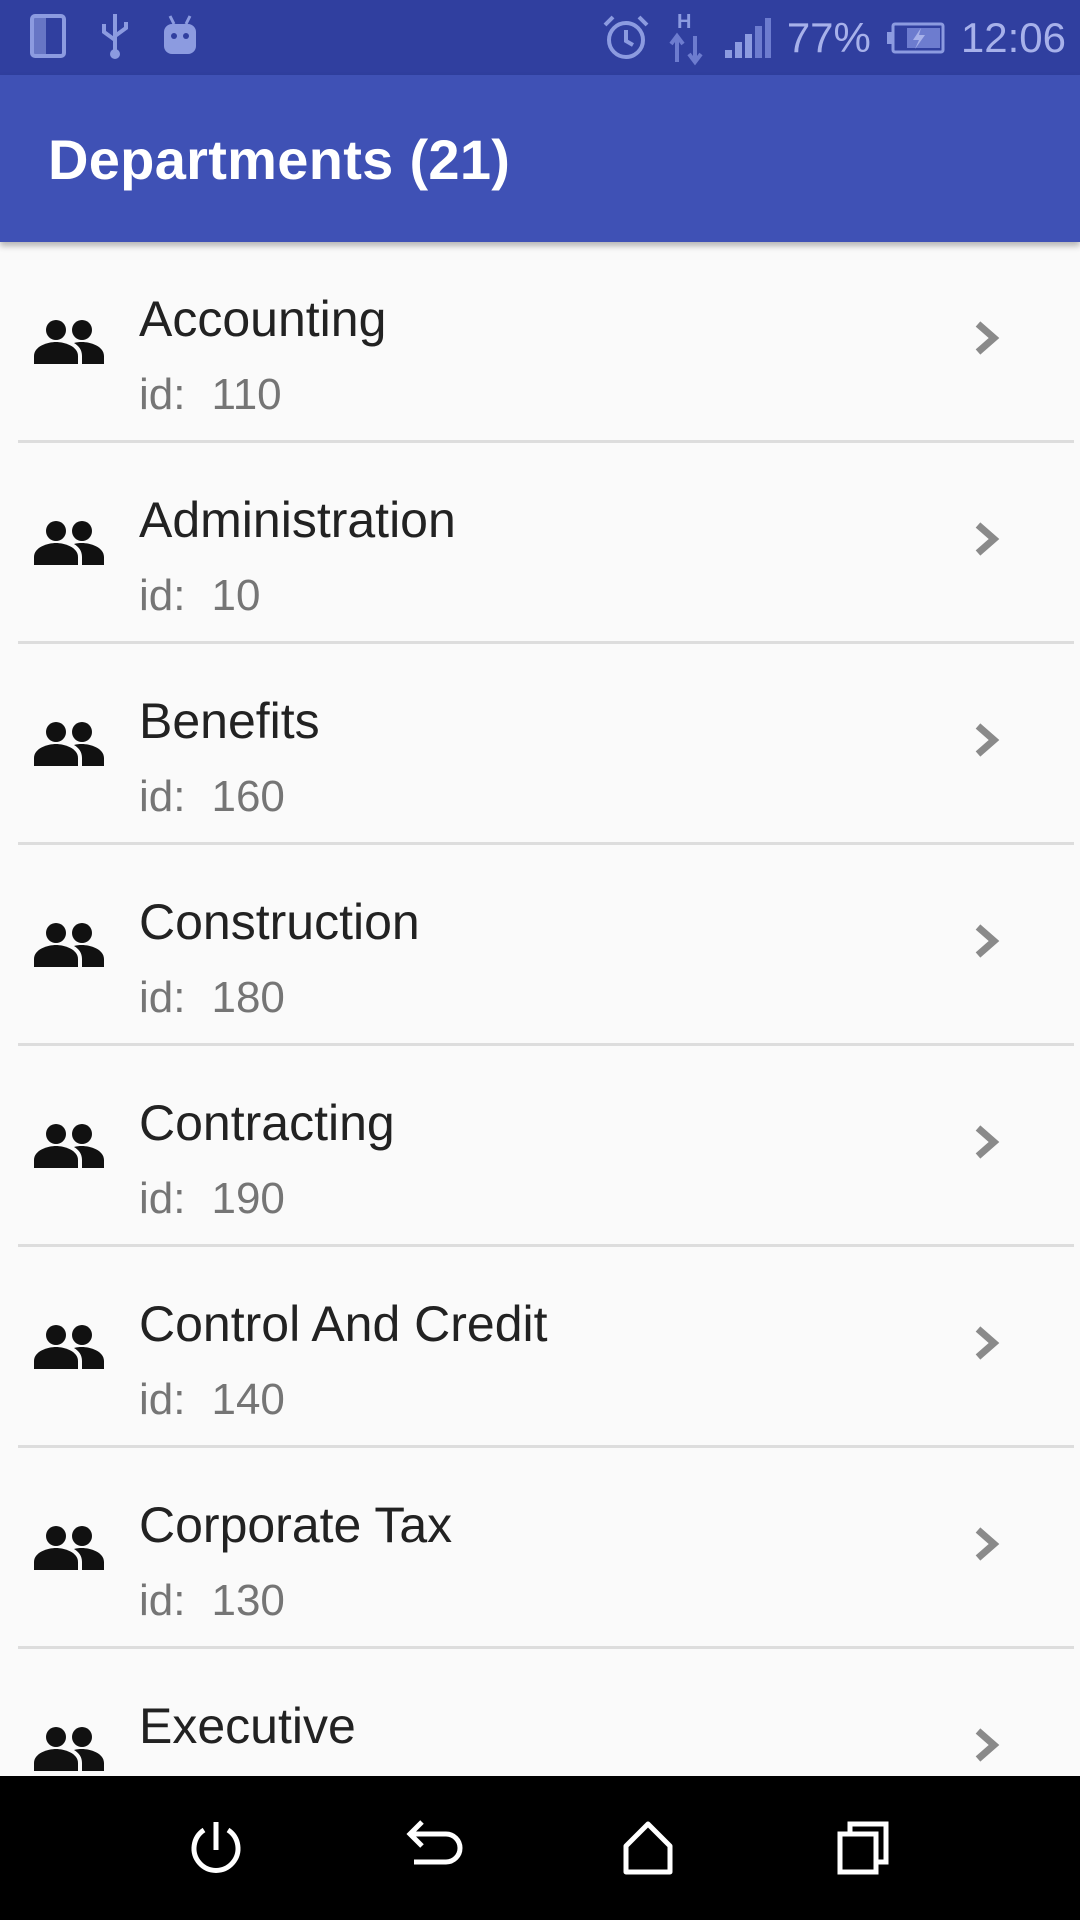 The width and height of the screenshot is (1080, 1920). Describe the element at coordinates (229, 721) in the screenshot. I see `department-name: Benefits` at that location.